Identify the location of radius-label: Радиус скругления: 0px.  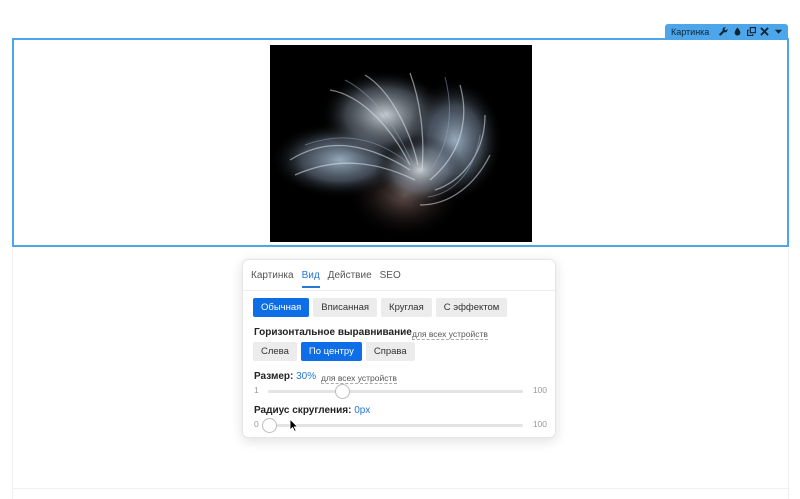
(312, 410).